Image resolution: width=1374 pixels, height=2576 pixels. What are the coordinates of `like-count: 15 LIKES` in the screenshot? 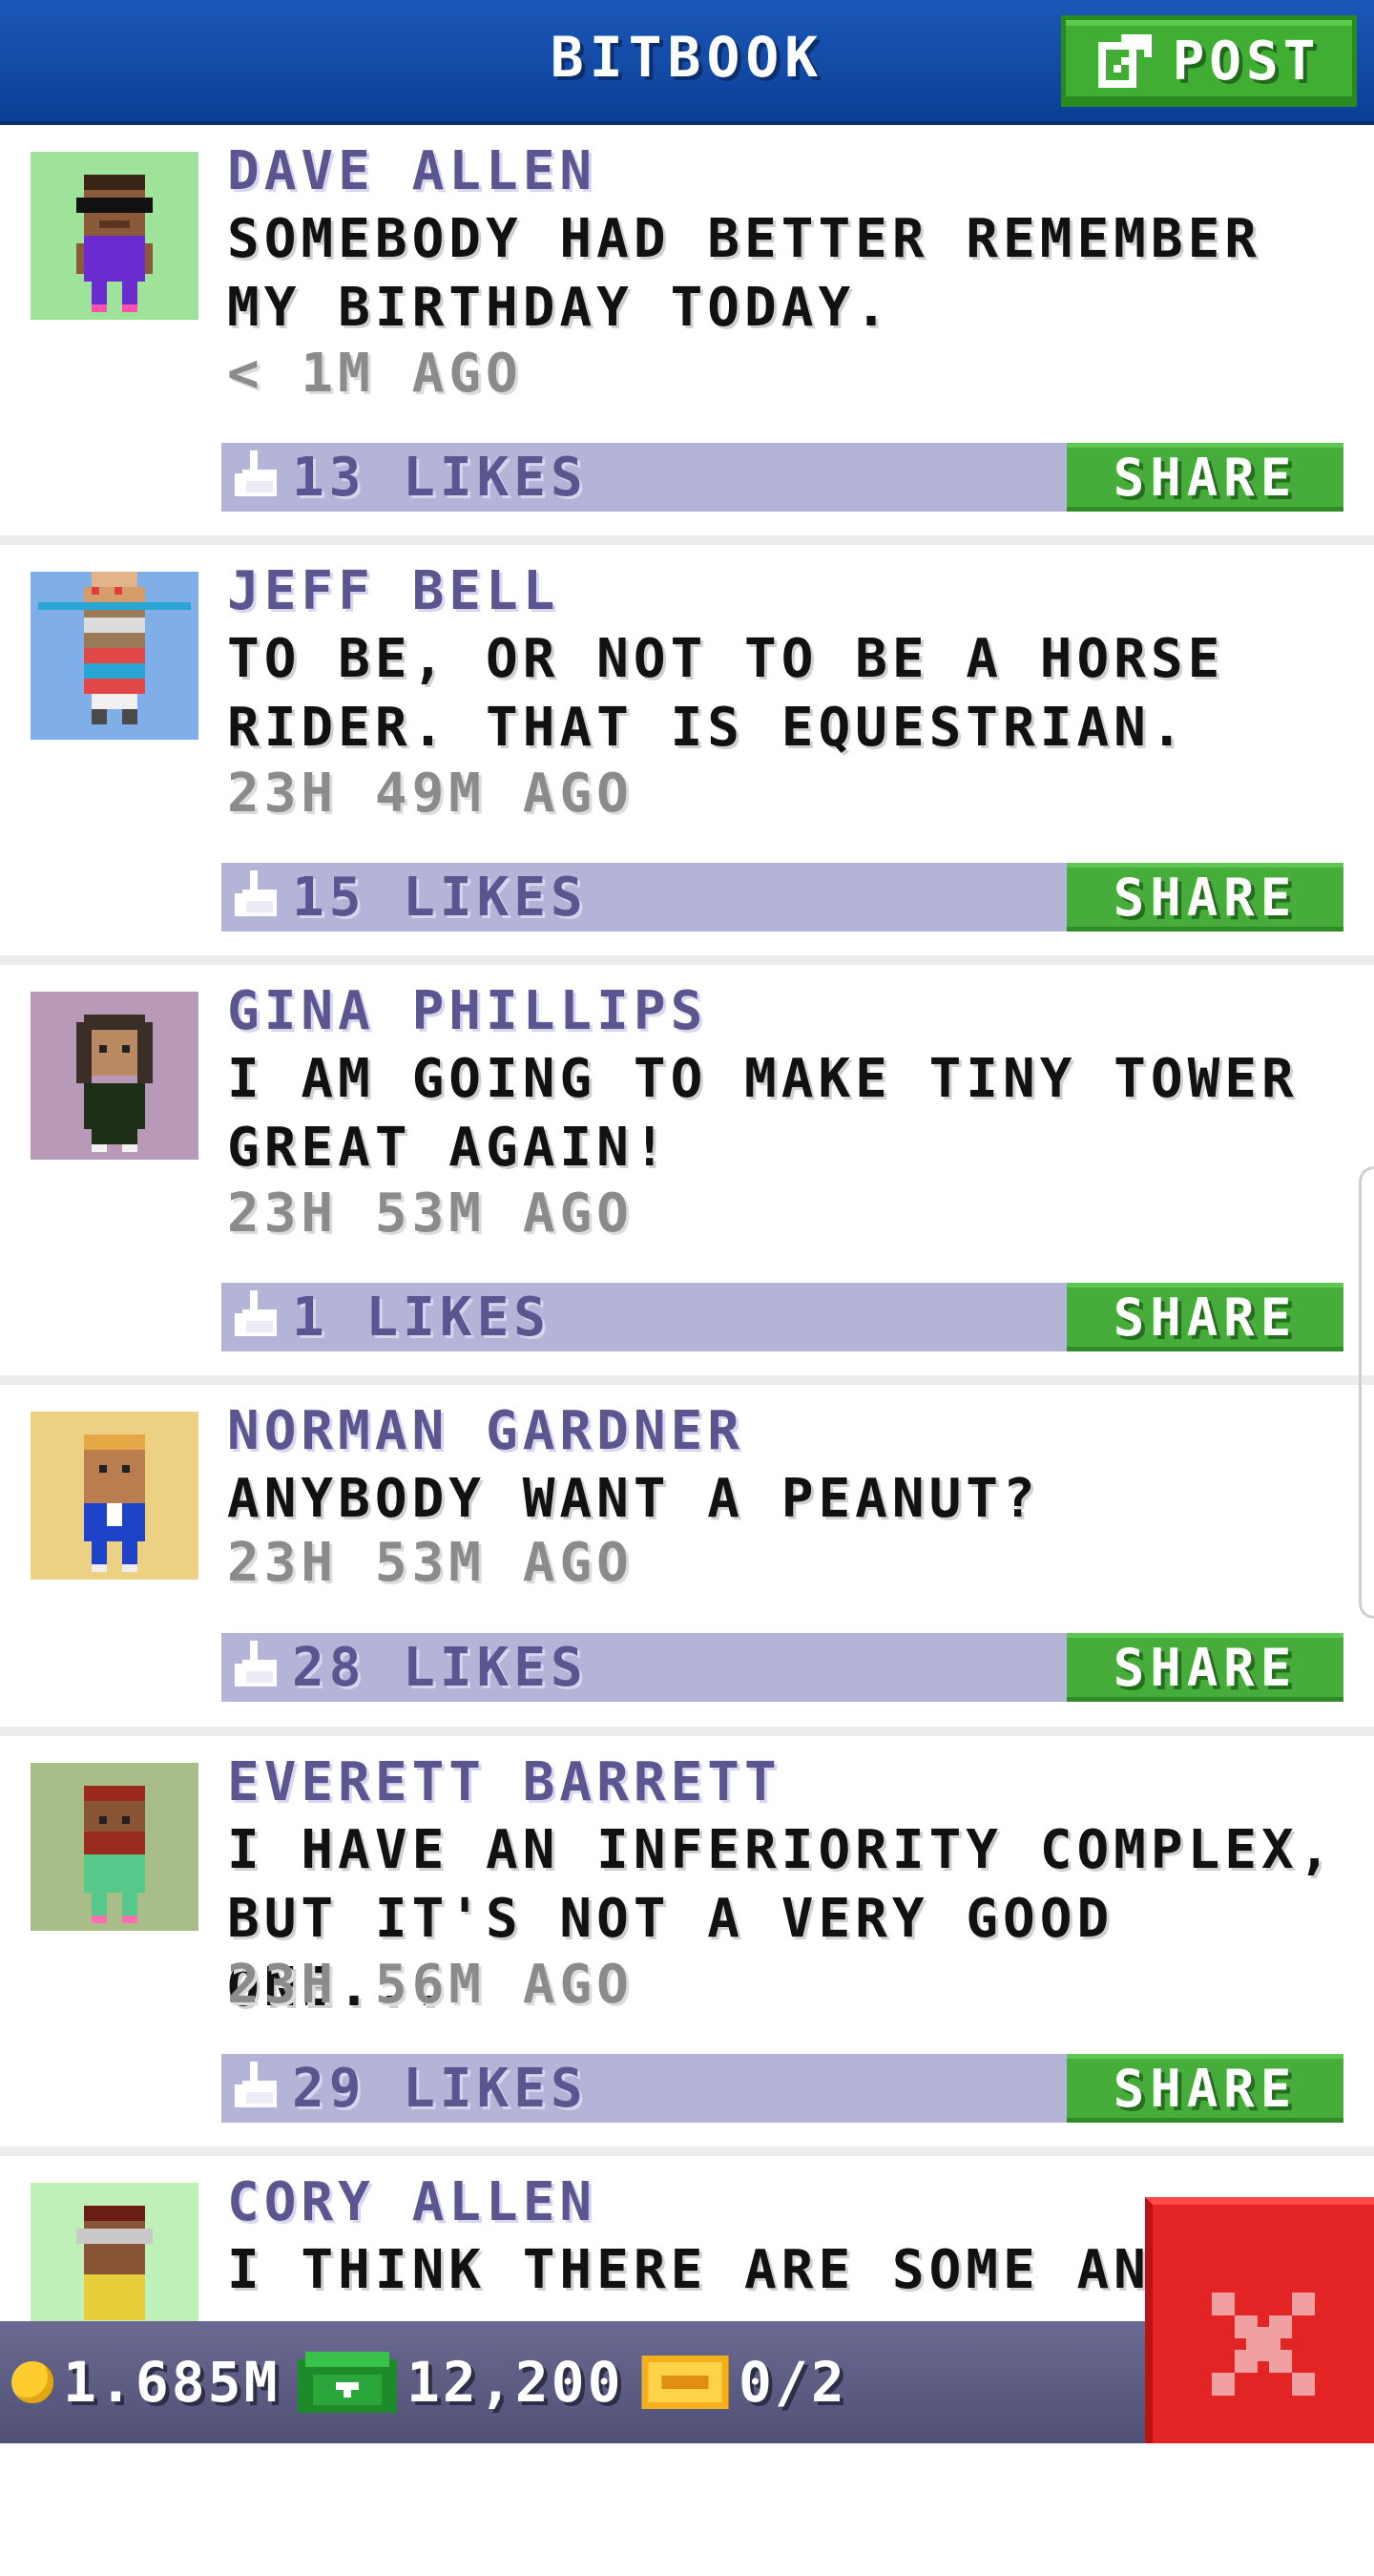 It's located at (440, 898).